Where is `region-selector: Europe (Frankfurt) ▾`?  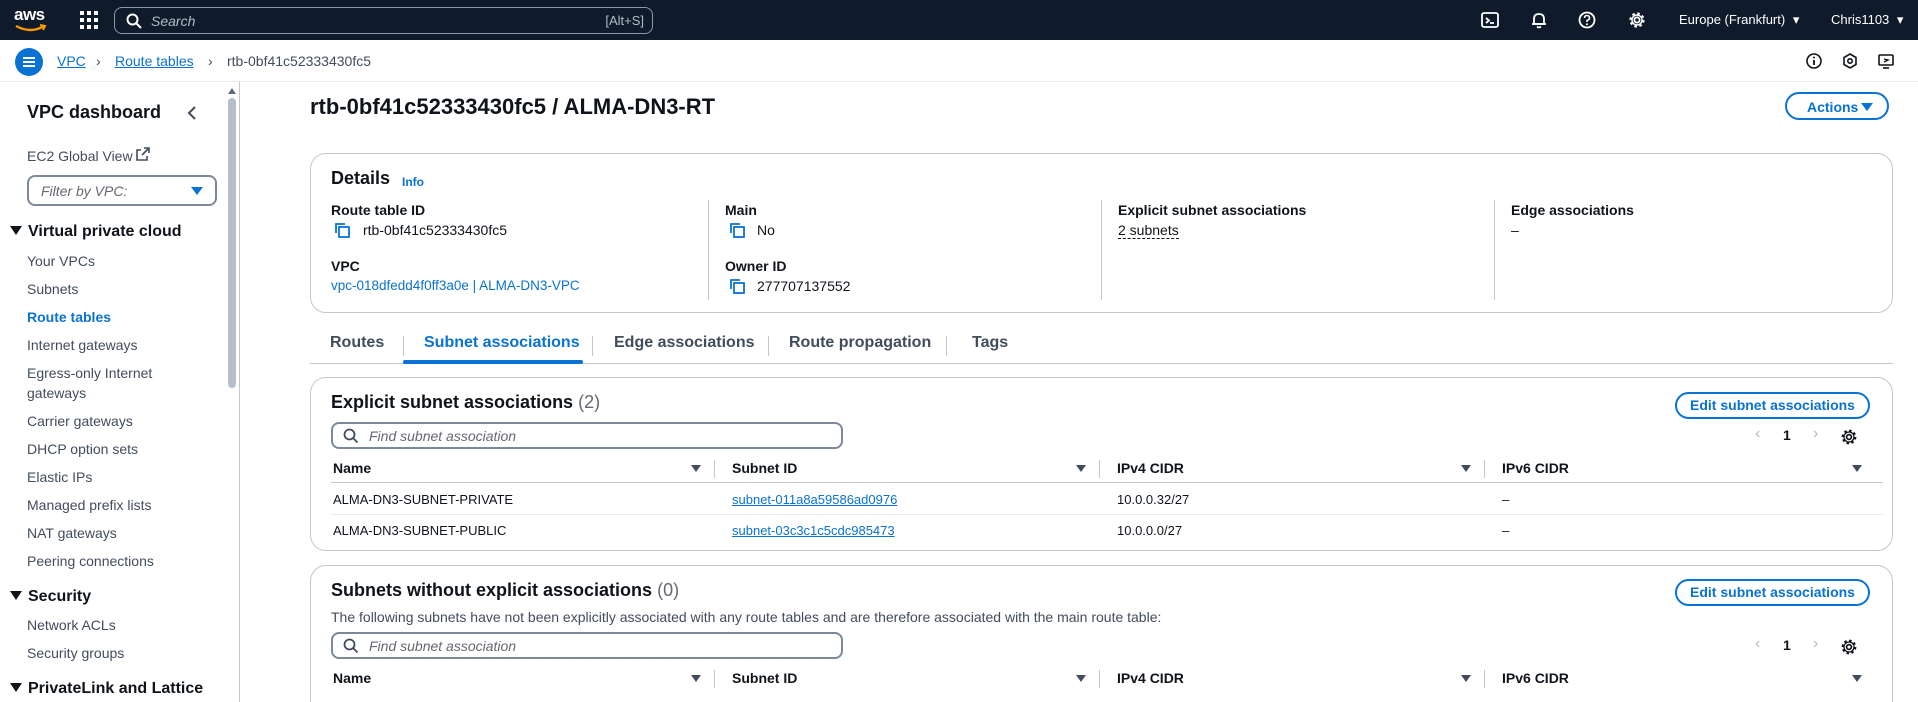
region-selector: Europe (Frankfurt) ▾ is located at coordinates (1739, 20).